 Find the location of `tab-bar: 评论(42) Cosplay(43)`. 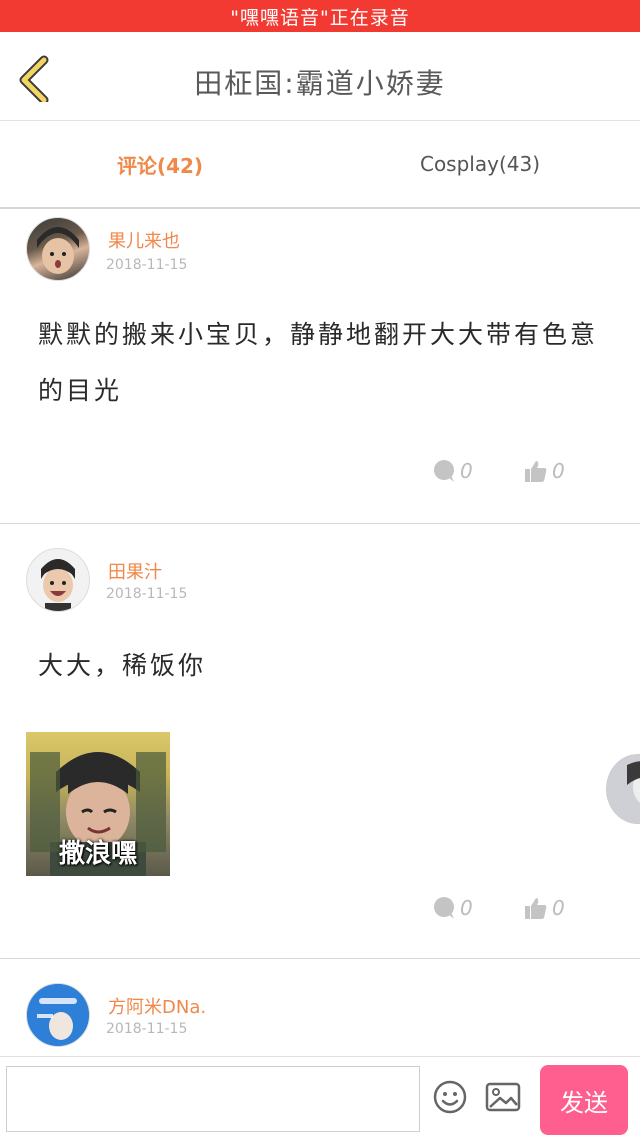

tab-bar: 评论(42) Cosplay(43) is located at coordinates (320, 165).